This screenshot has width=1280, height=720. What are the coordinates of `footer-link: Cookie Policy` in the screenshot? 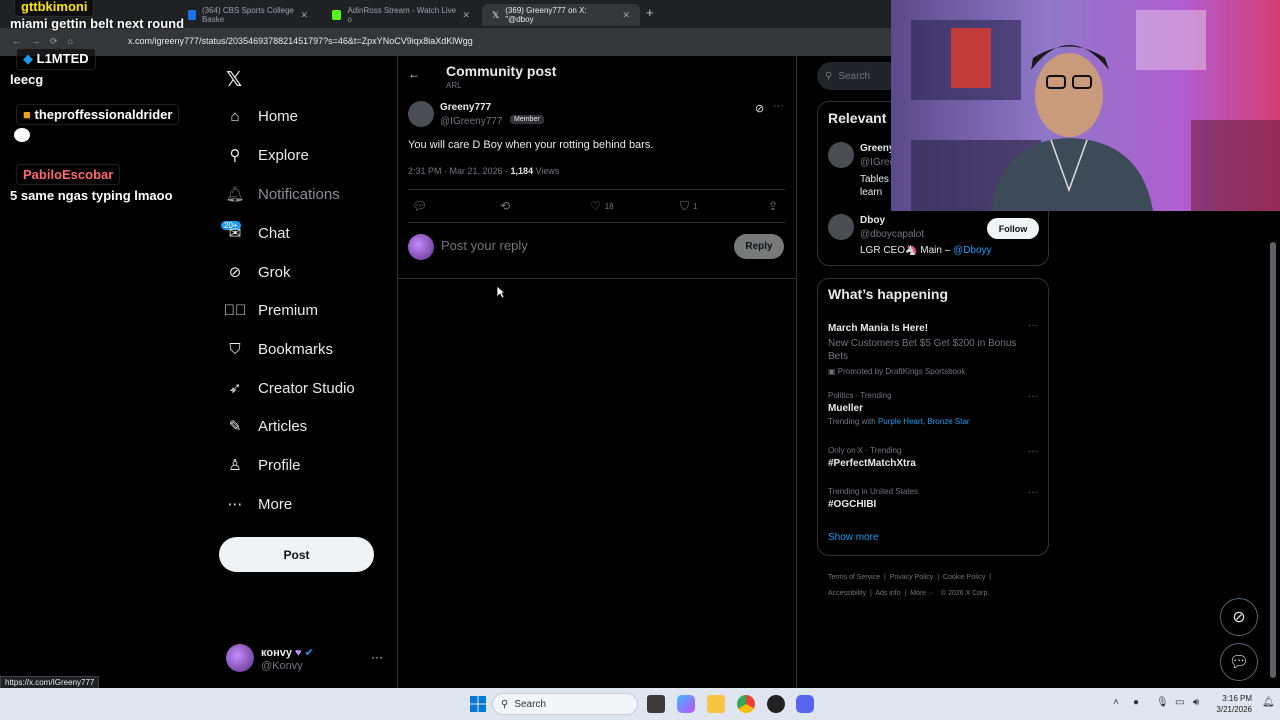 It's located at (964, 577).